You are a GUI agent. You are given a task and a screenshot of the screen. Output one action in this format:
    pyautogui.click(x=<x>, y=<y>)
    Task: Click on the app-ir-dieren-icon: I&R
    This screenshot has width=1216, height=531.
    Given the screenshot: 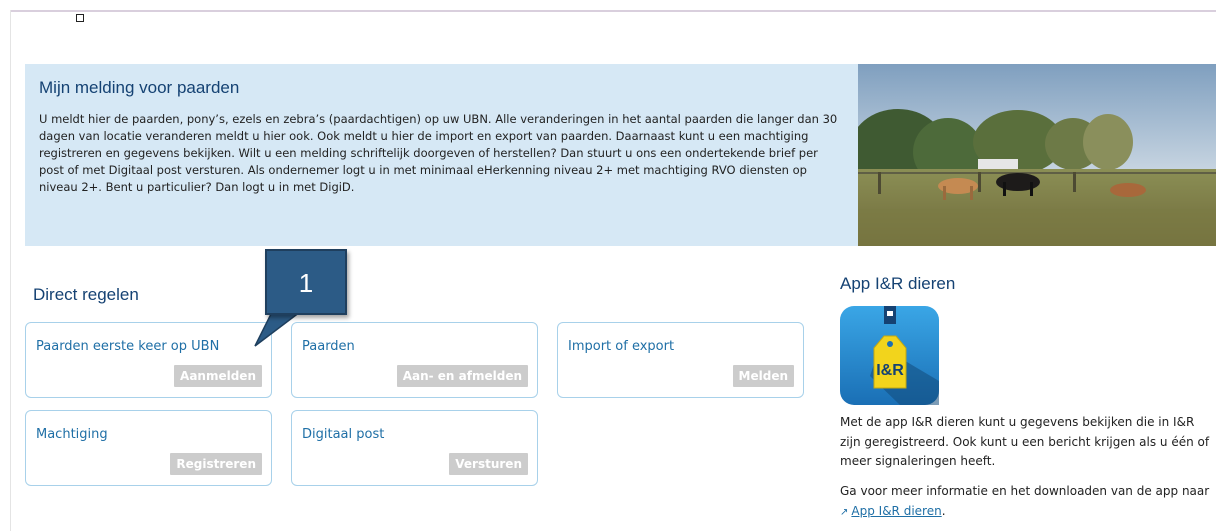 What is the action you would take?
    pyautogui.click(x=889, y=355)
    